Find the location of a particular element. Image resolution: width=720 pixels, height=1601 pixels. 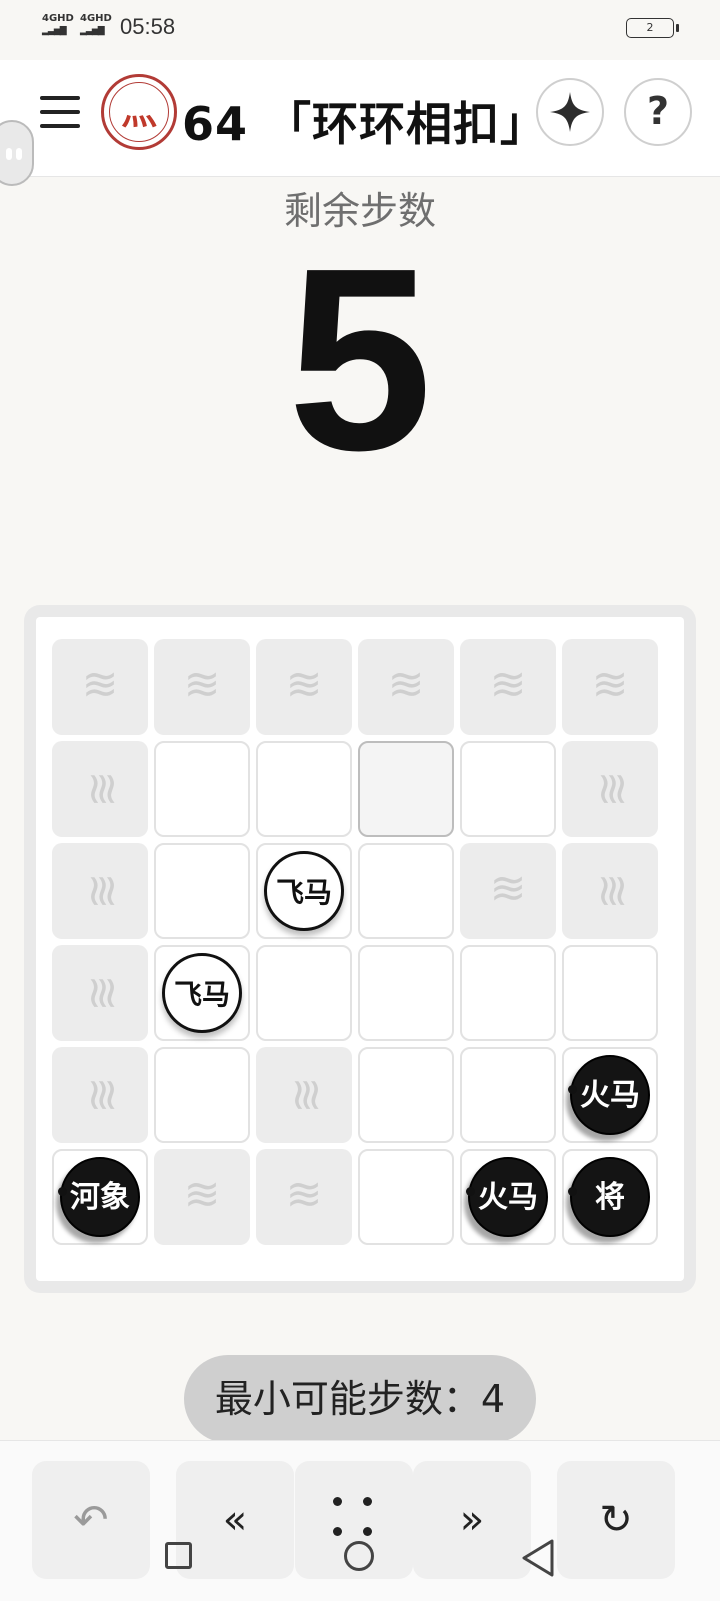

sparkle-icon is located at coordinates (570, 112).